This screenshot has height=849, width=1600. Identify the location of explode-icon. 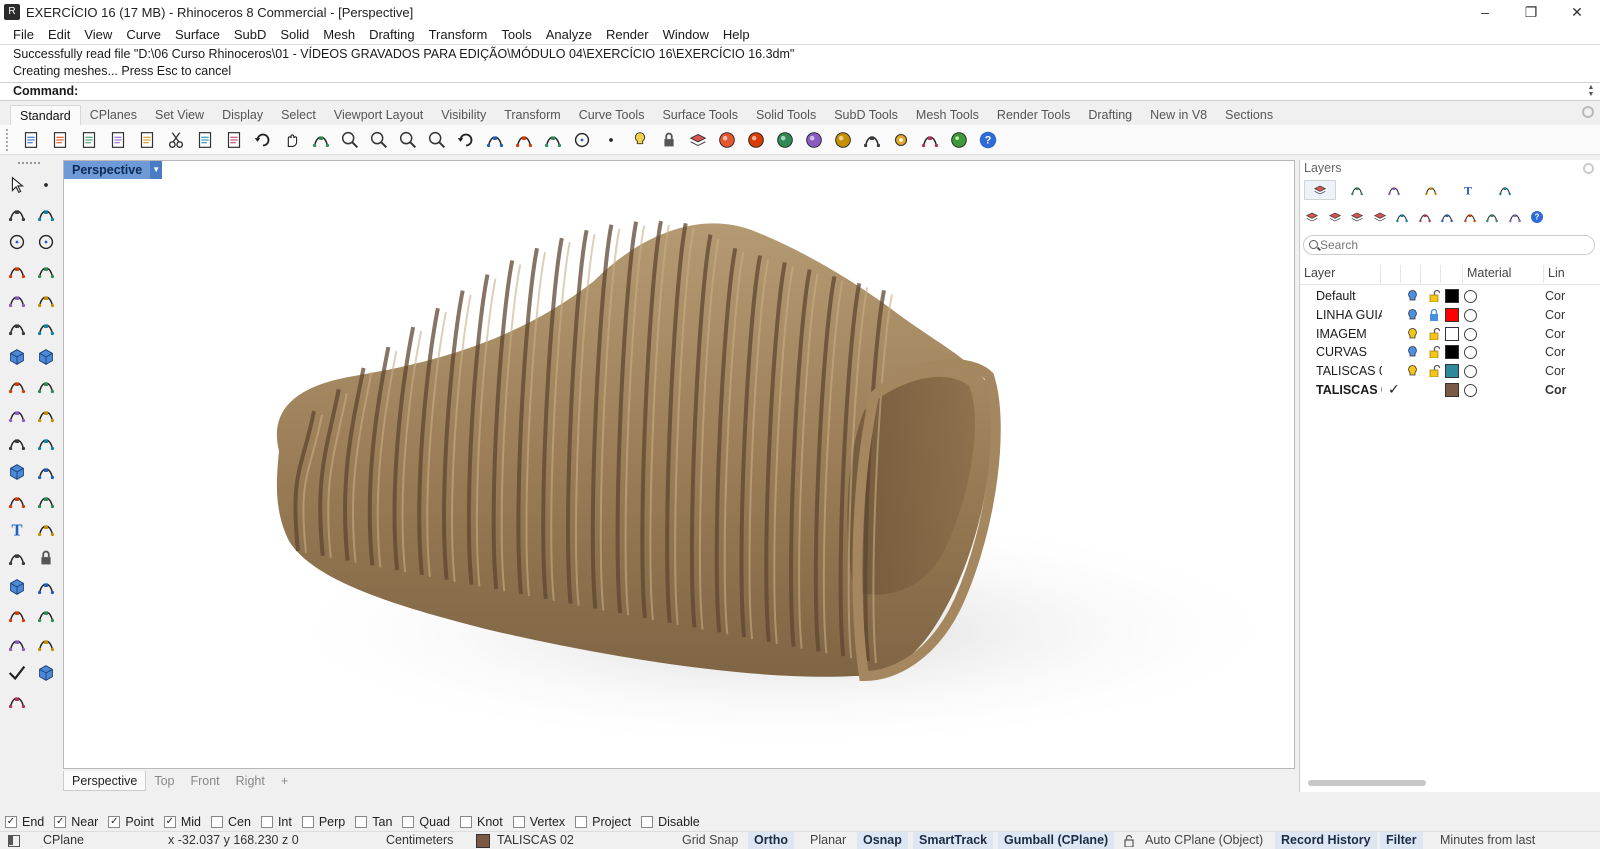
(17, 415).